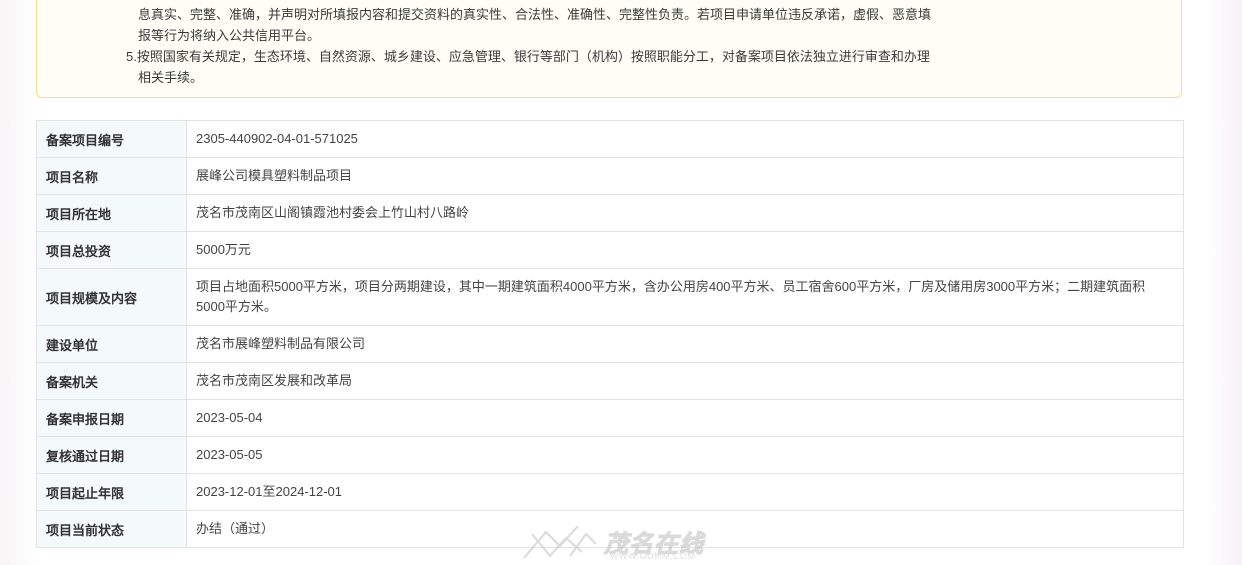 This screenshot has height=565, width=1242. What do you see at coordinates (685, 250) in the screenshot?
I see `row-value: 5000万元` at bounding box center [685, 250].